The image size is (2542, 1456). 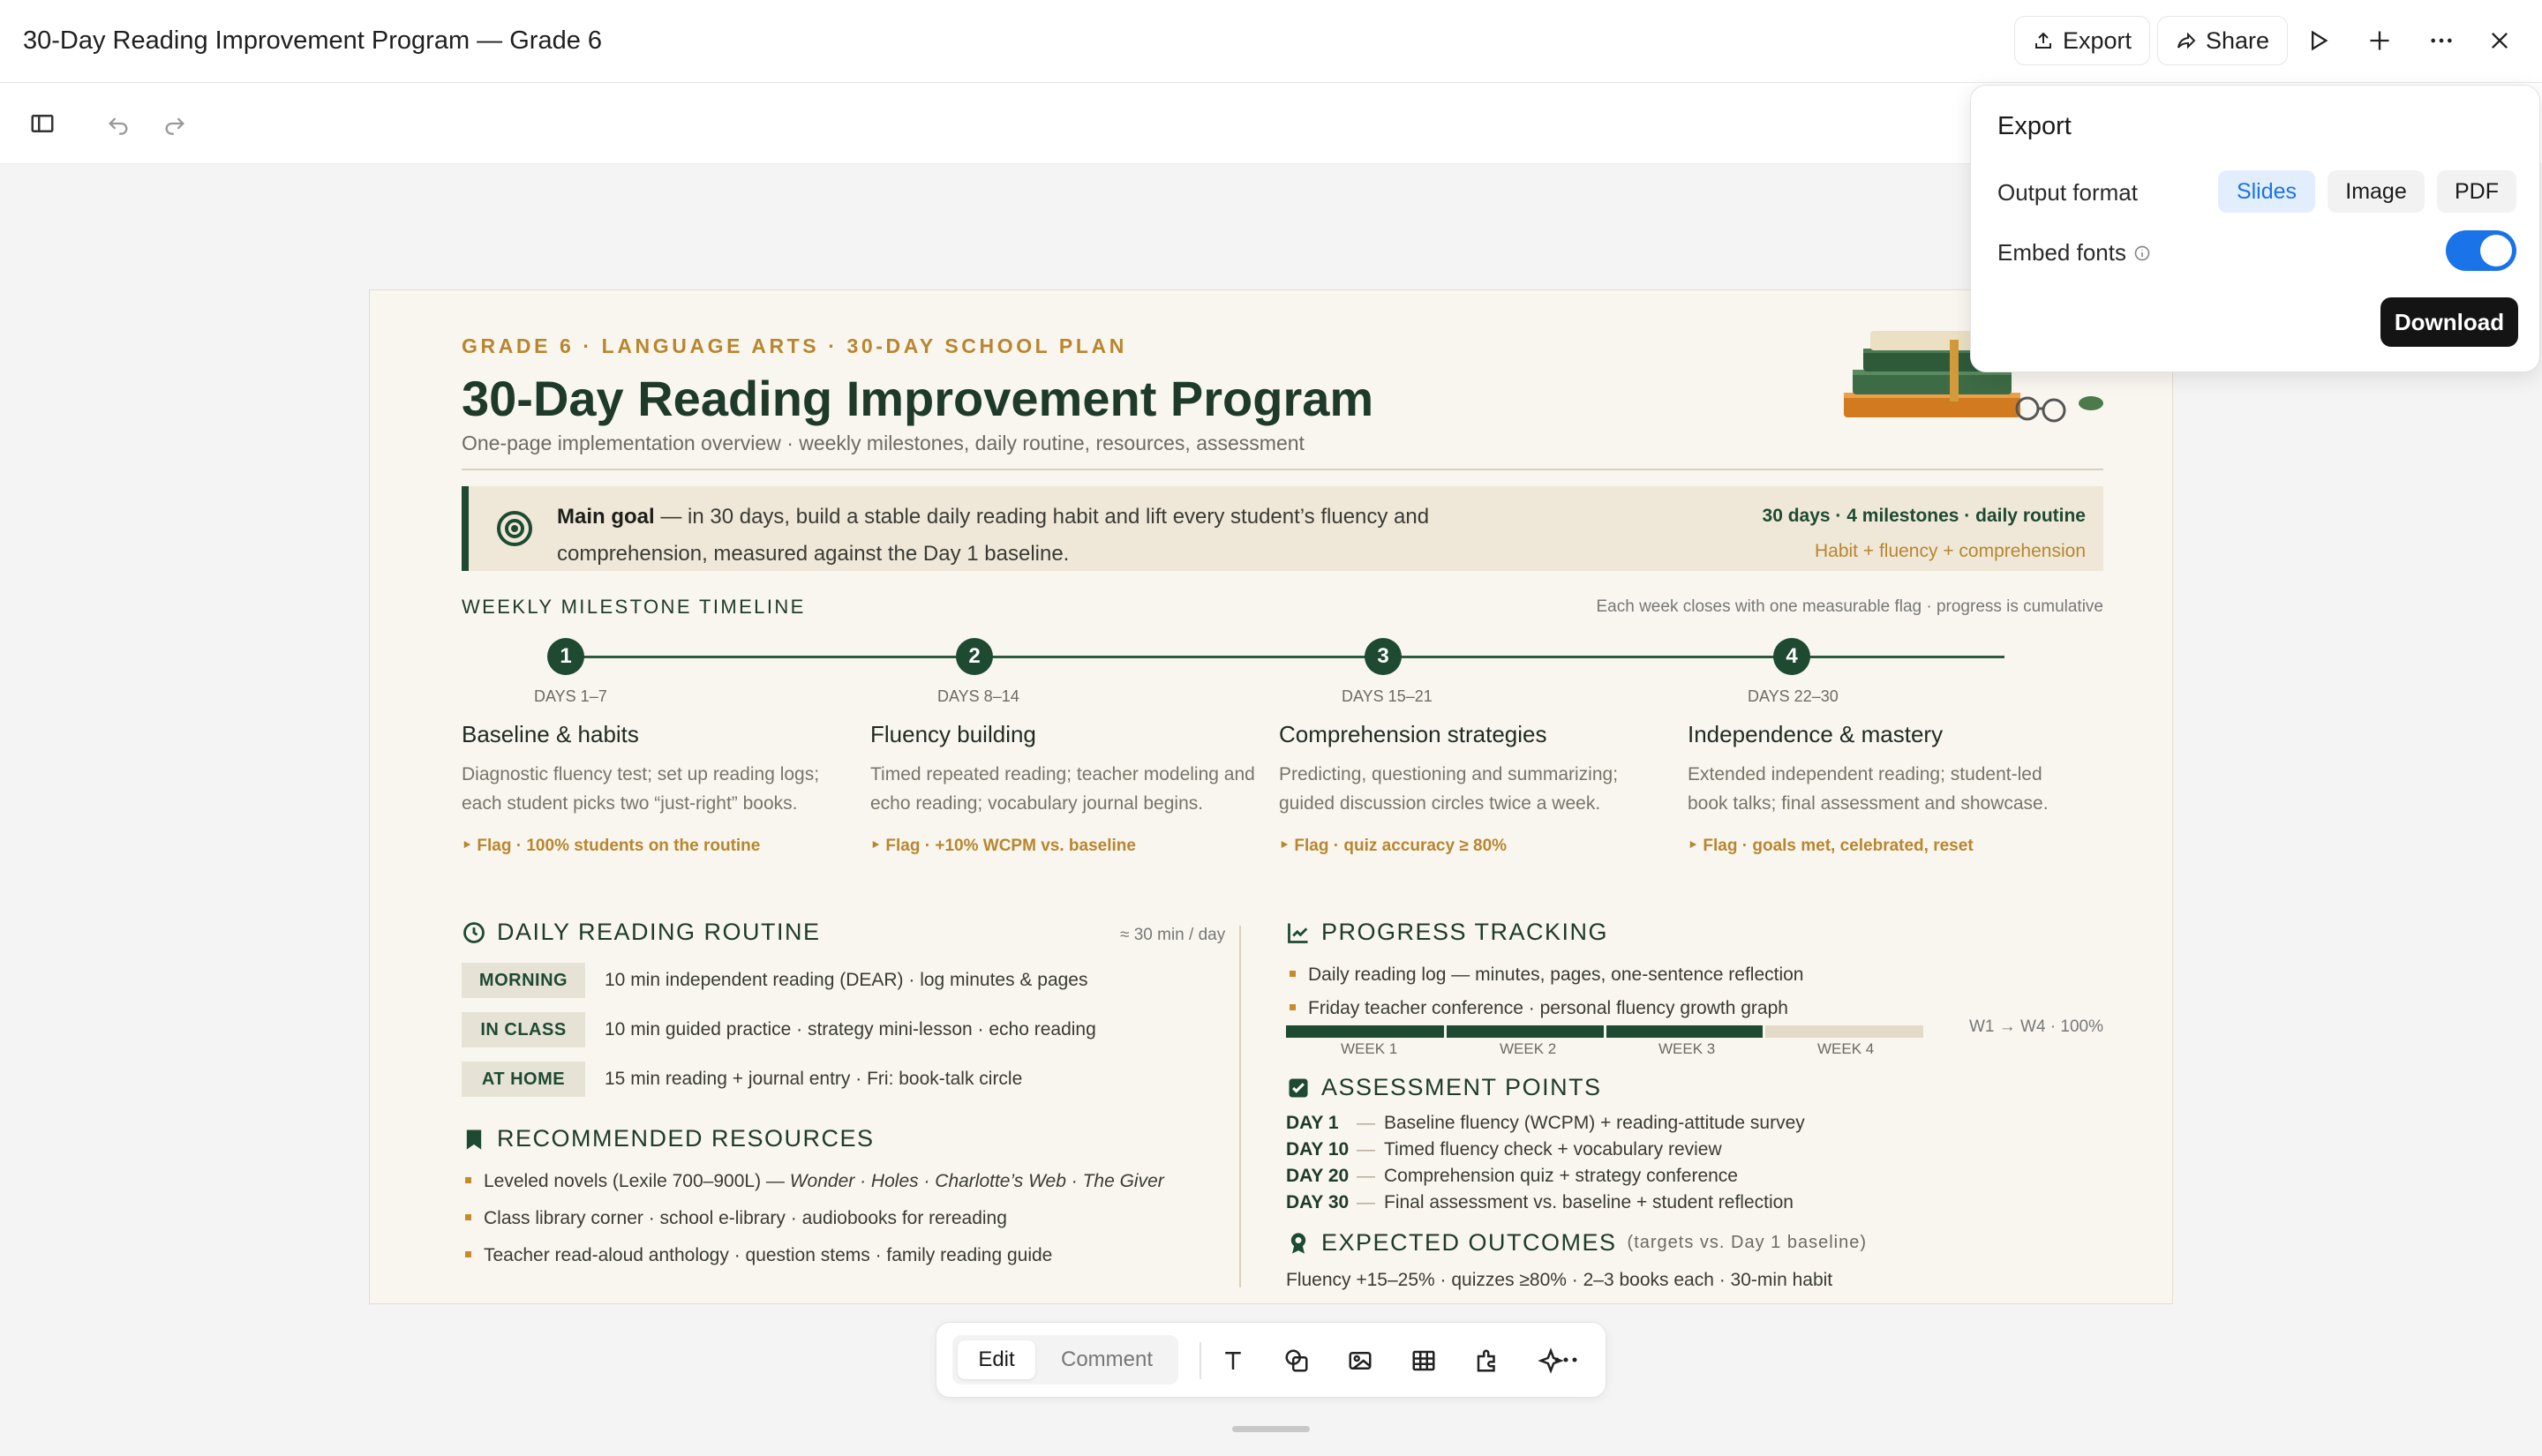 I want to click on mode-switch: Edit Comment, so click(x=1065, y=1360).